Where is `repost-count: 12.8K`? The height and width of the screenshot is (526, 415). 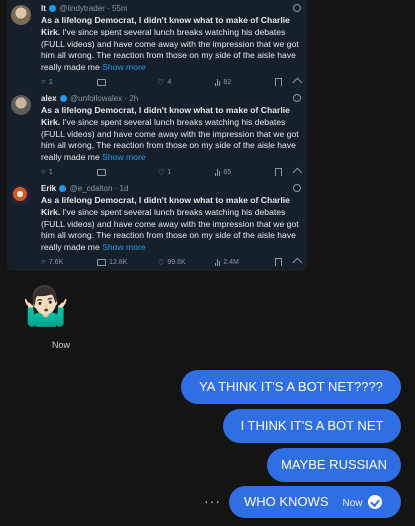
repost-count: 12.8K is located at coordinates (127, 262).